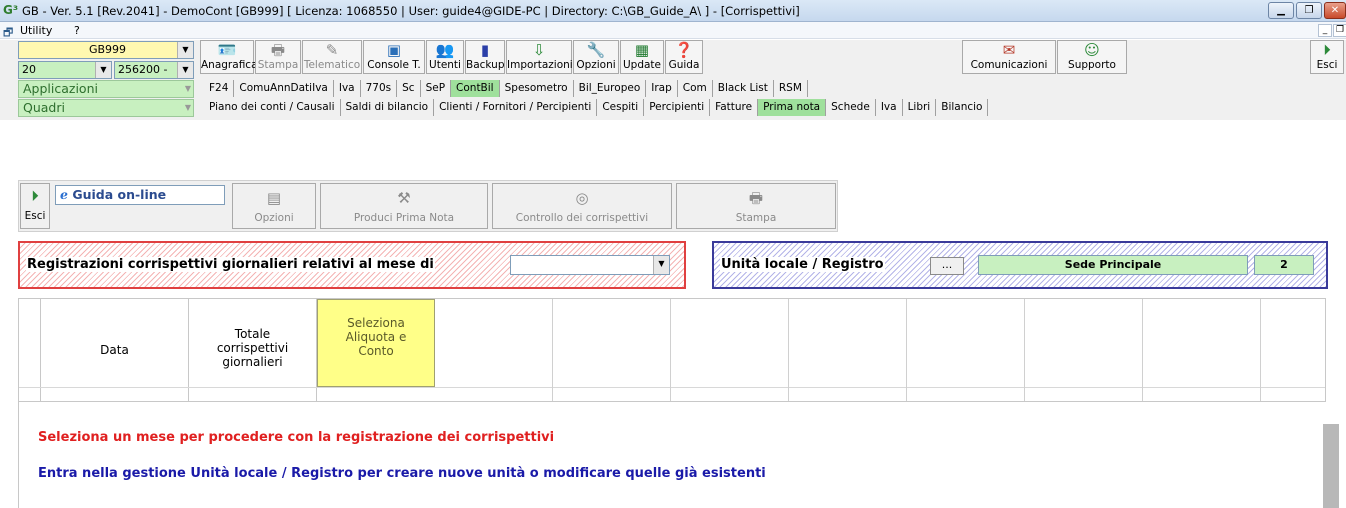 The height and width of the screenshot is (508, 1346). I want to click on wrench-icon: 🔧, so click(596, 50).